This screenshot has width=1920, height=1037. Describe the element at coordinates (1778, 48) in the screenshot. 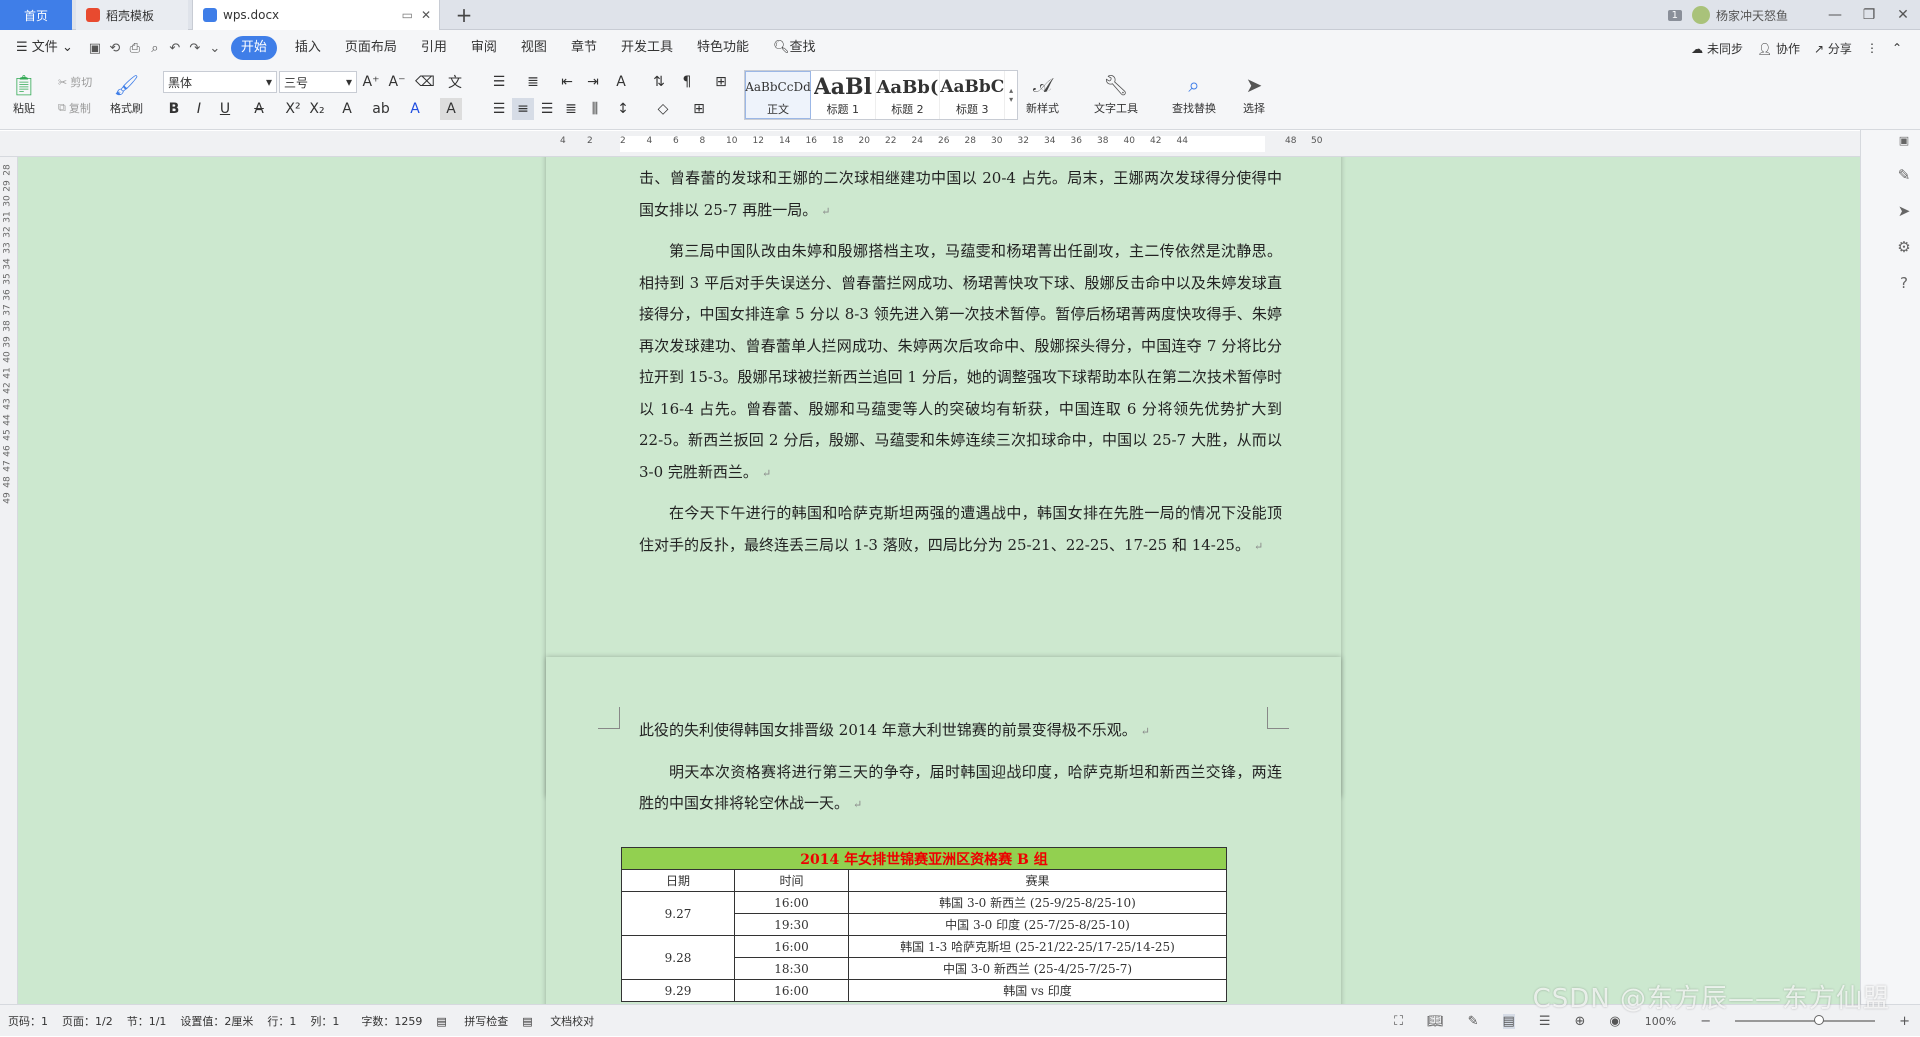

I see `collab-button: 👤︎ 协作` at that location.